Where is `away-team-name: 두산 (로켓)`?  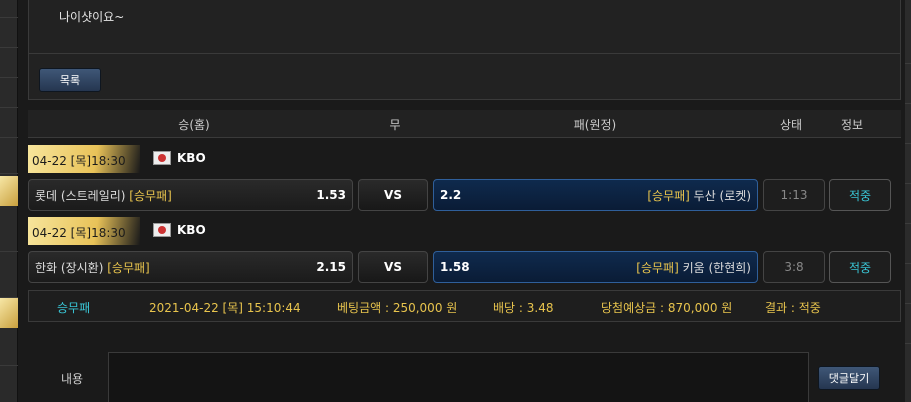
away-team-name: 두산 (로켓) is located at coordinates (722, 195).